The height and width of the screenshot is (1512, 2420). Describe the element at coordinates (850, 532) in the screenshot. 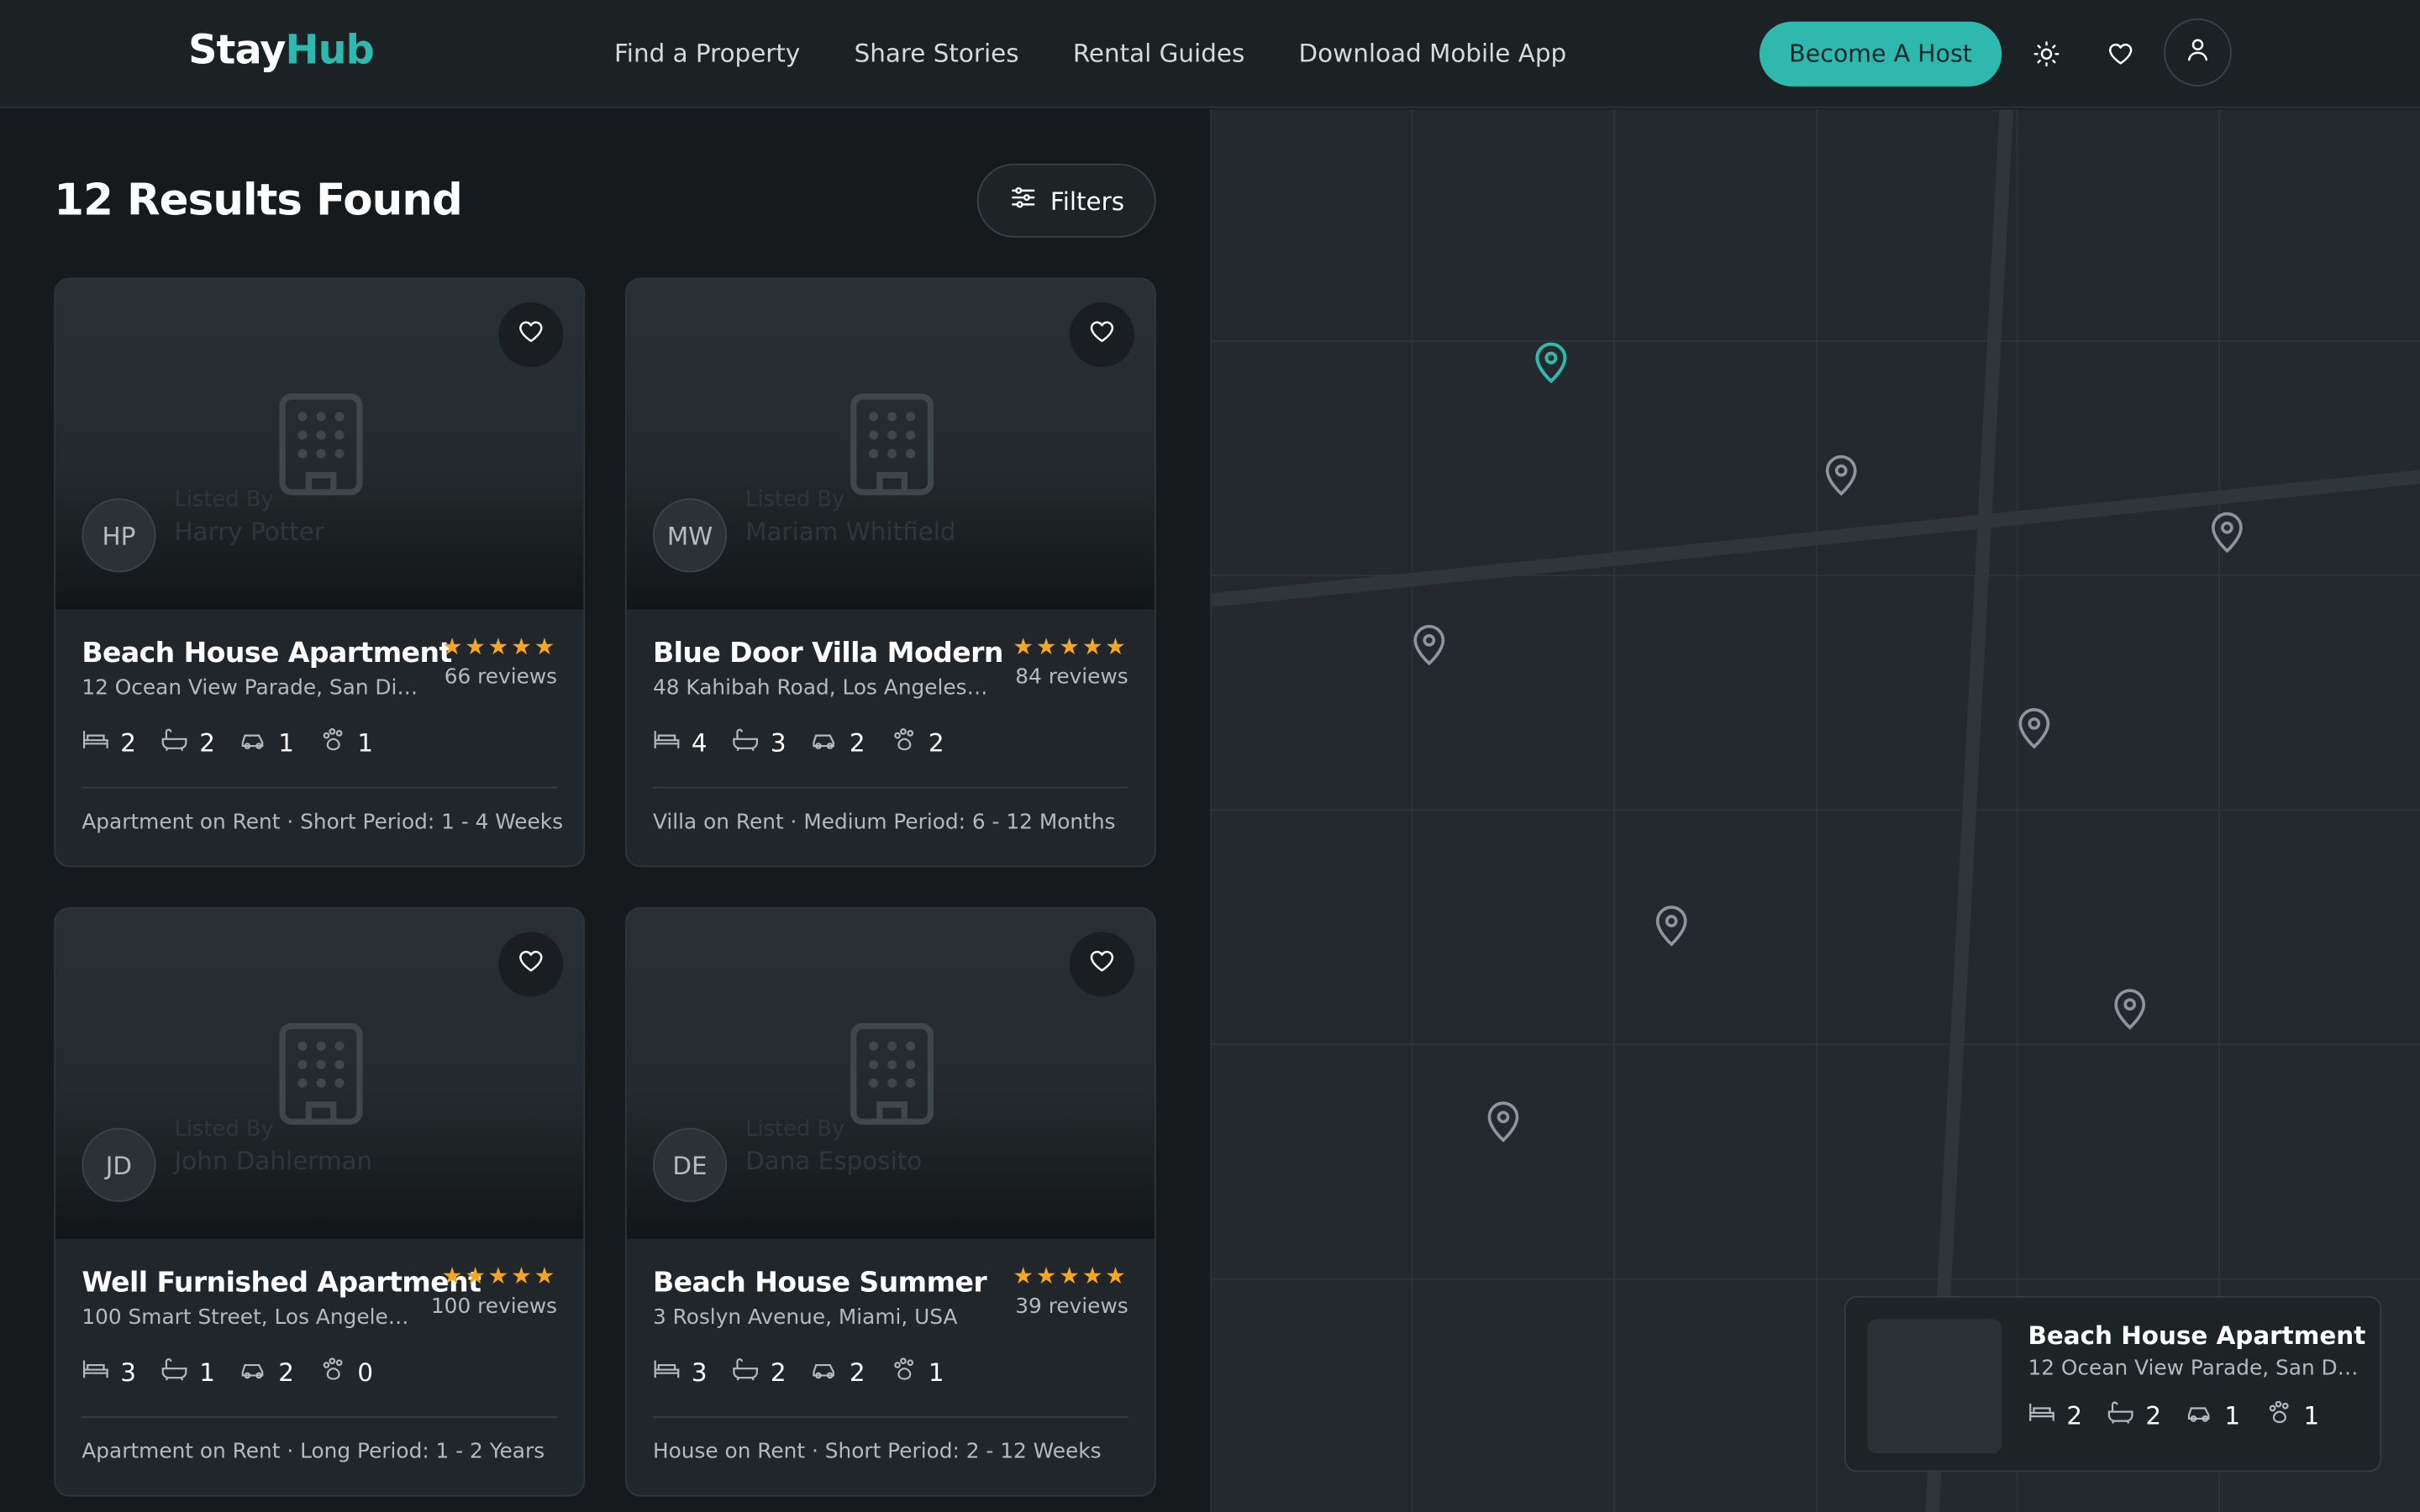

I see `lister-name: Mariam Whitfield` at that location.